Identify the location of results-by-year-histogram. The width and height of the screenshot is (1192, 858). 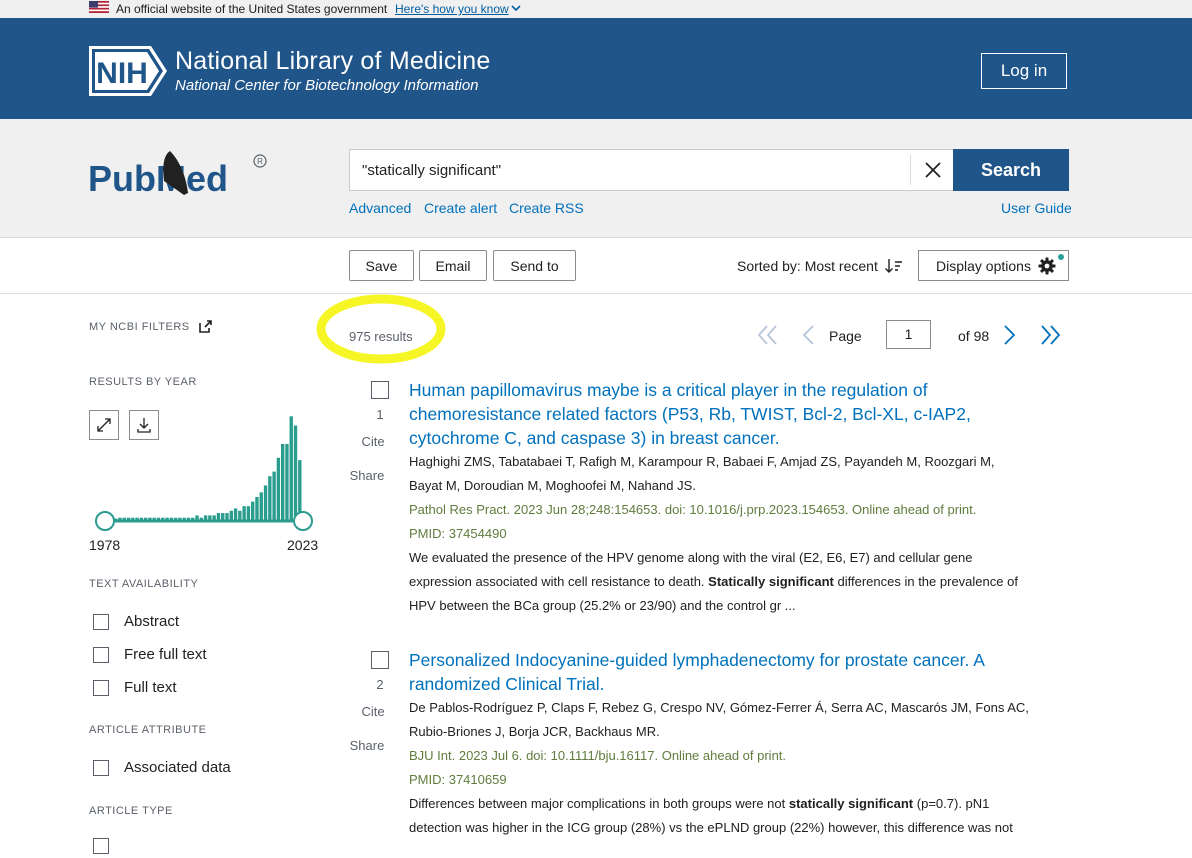
(204, 467).